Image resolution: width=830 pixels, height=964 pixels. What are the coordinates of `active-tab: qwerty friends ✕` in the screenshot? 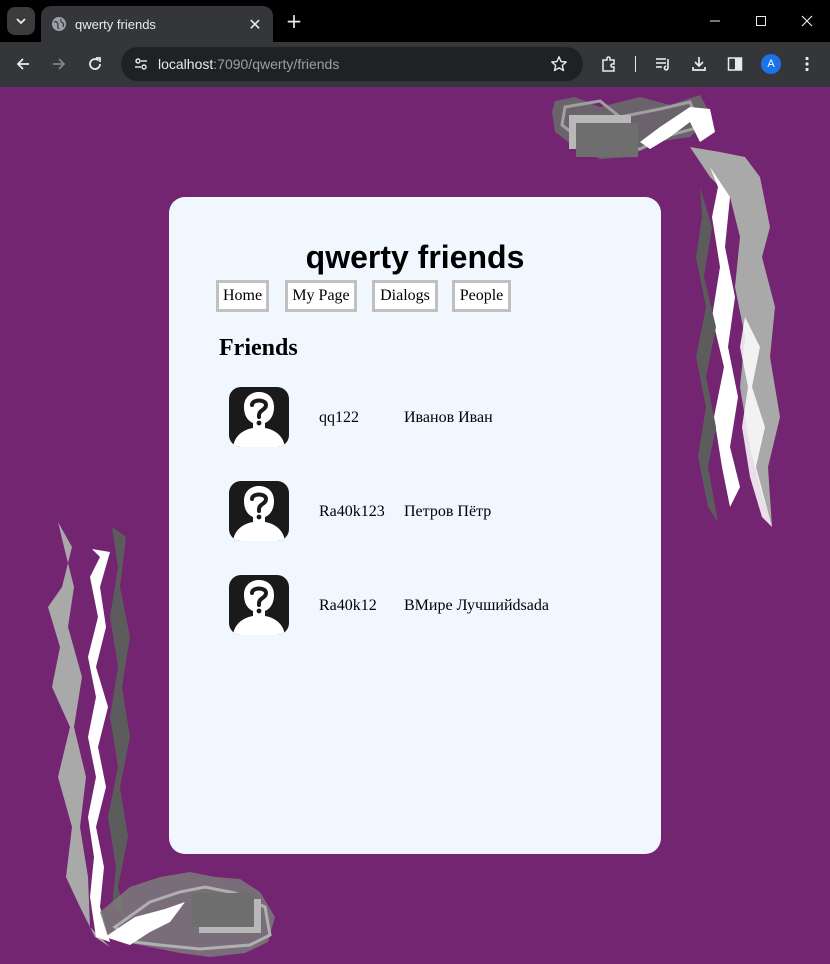 It's located at (157, 24).